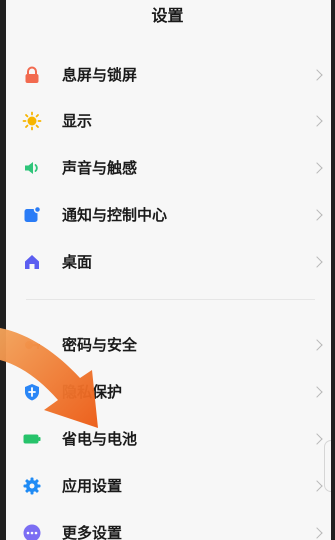 This screenshot has height=540, width=335. I want to click on section-divider, so click(170, 299).